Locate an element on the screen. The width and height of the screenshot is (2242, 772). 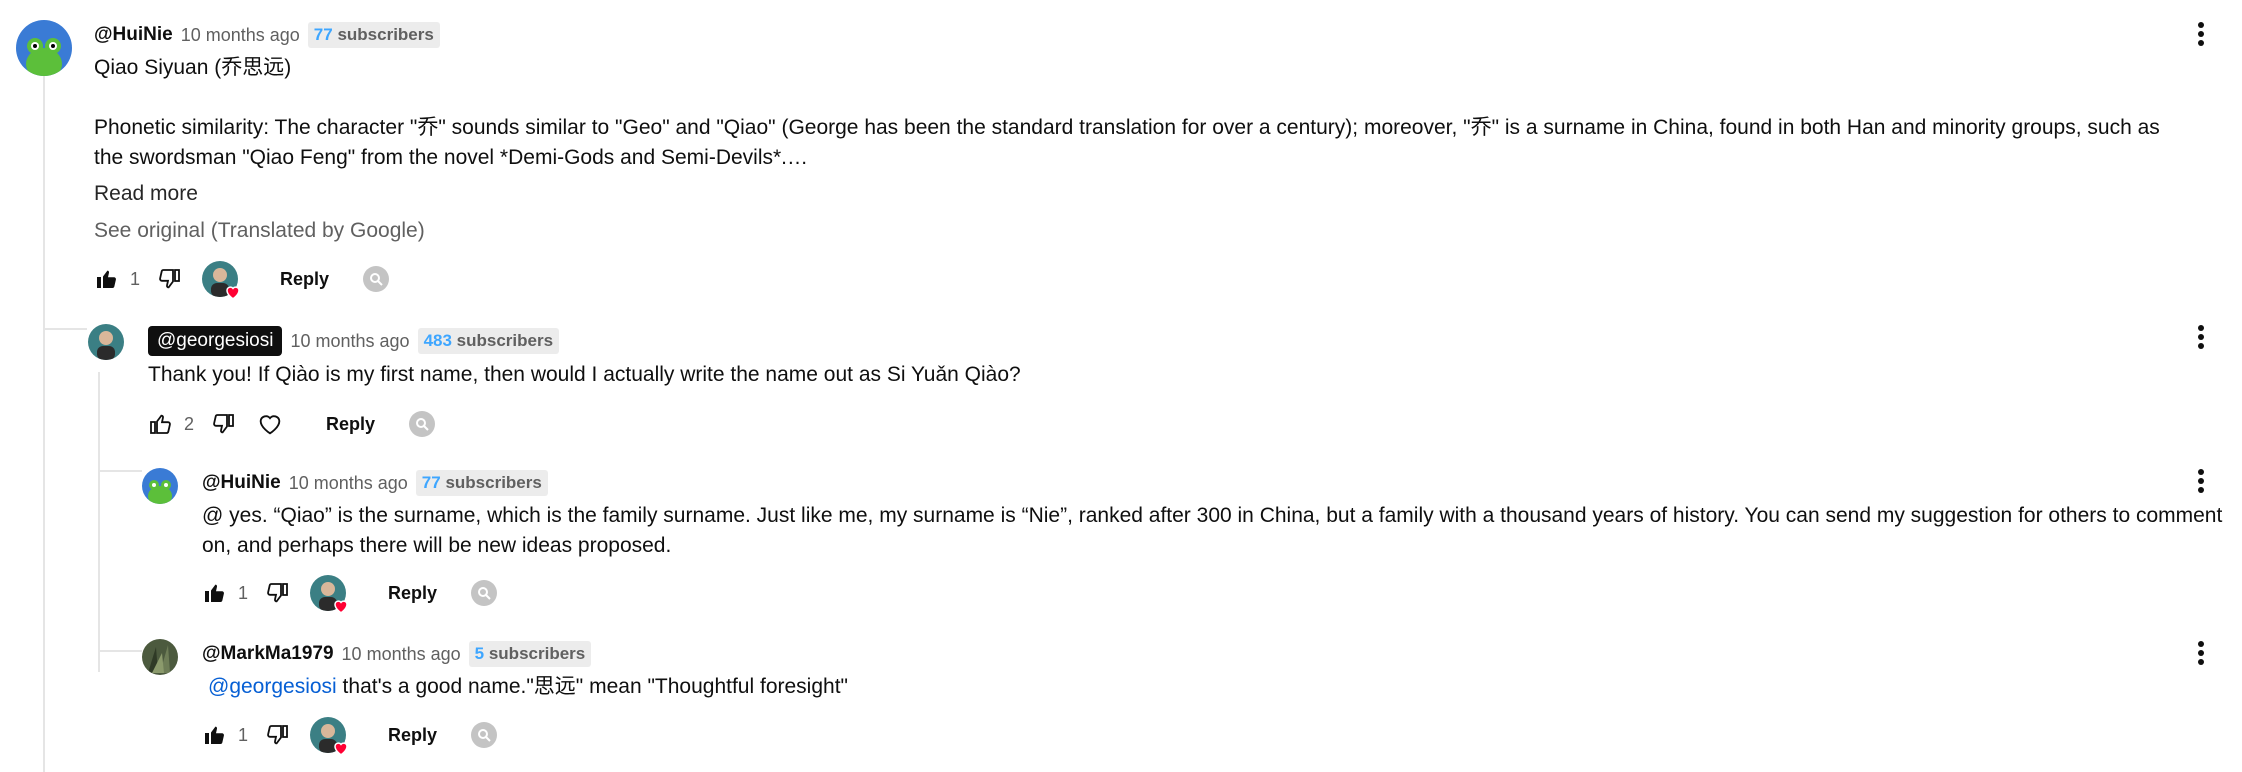
subscriber-count: 5 is located at coordinates (479, 653).